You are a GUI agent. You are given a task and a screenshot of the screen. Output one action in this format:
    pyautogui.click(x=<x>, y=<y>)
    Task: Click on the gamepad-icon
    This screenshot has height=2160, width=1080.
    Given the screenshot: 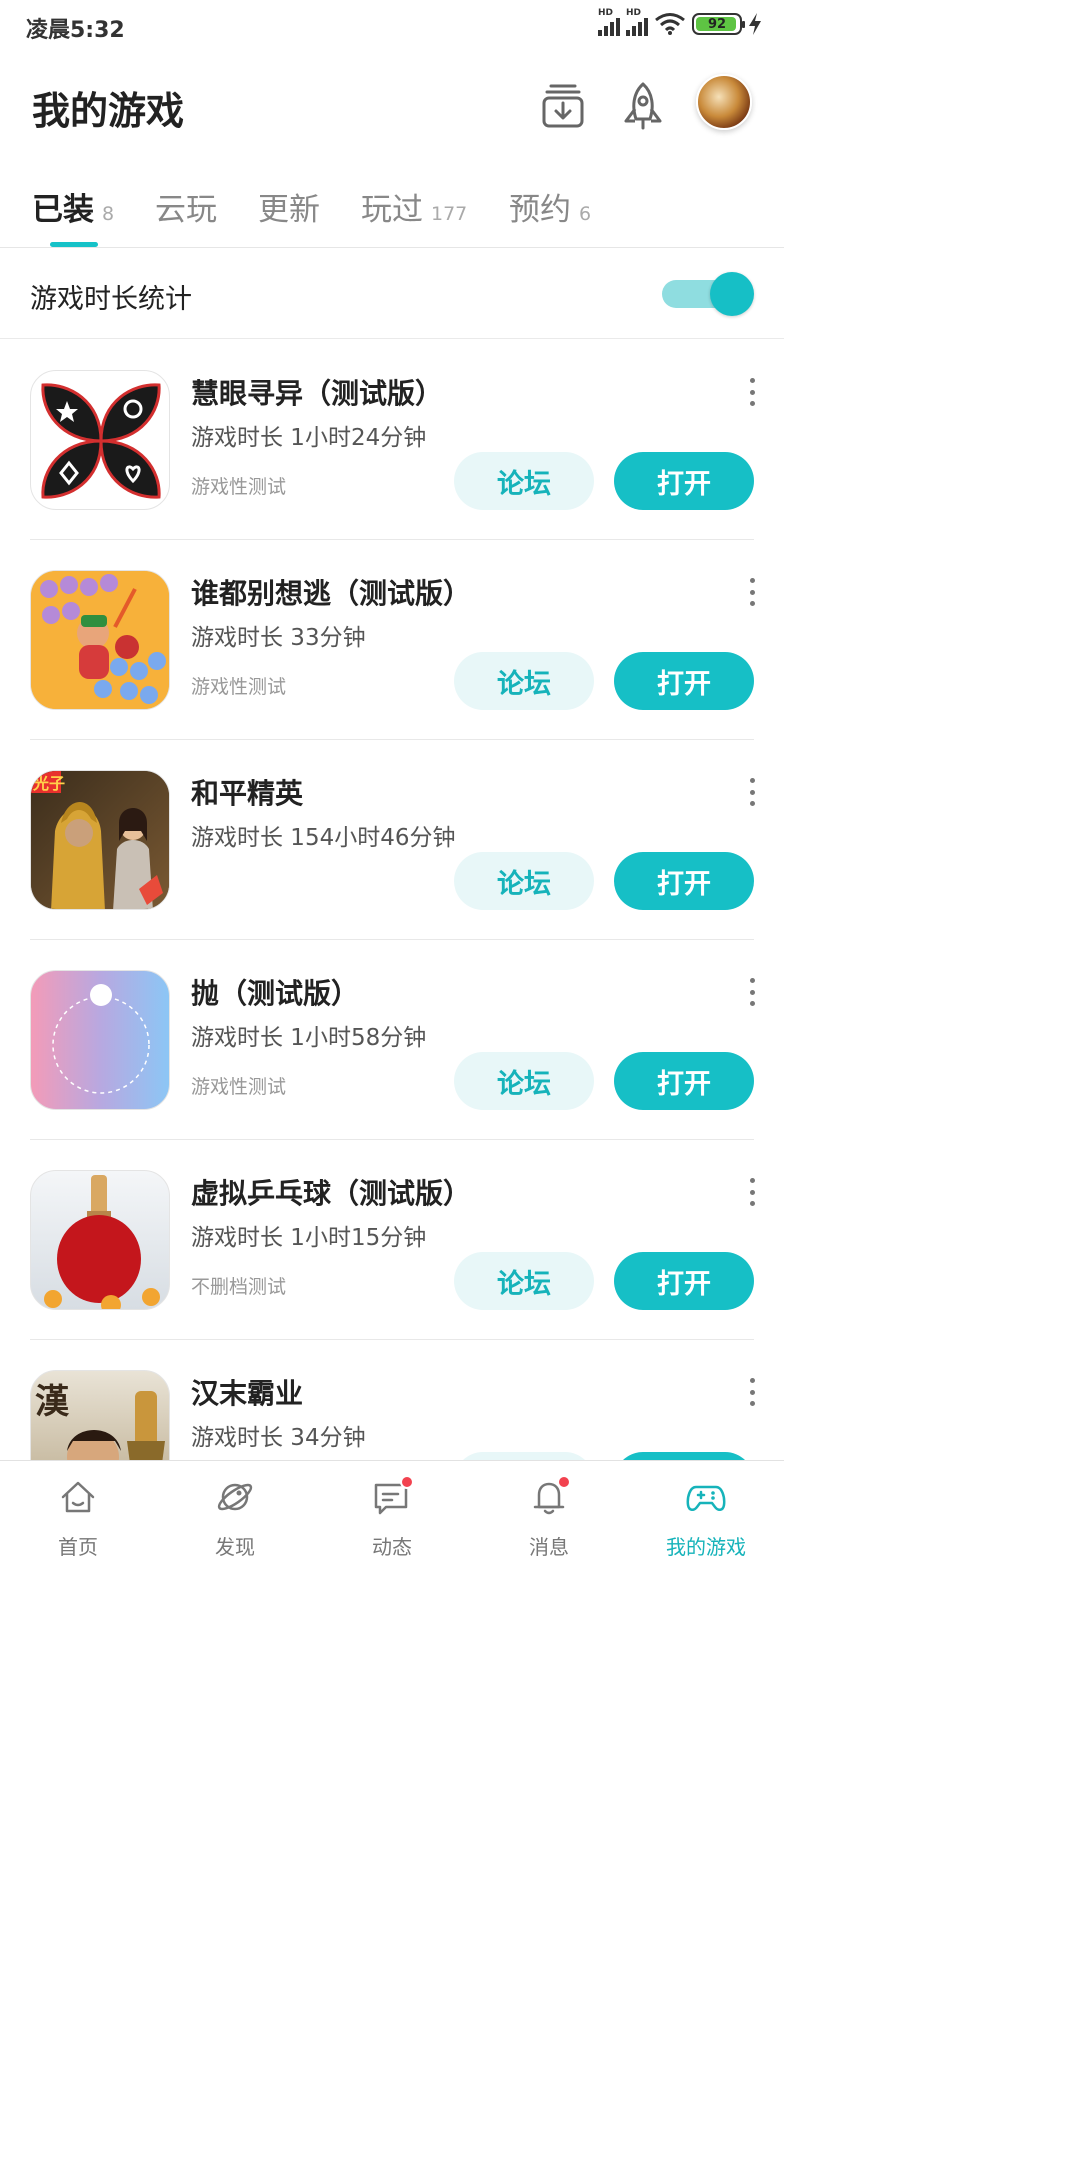 What is the action you would take?
    pyautogui.click(x=706, y=1498)
    